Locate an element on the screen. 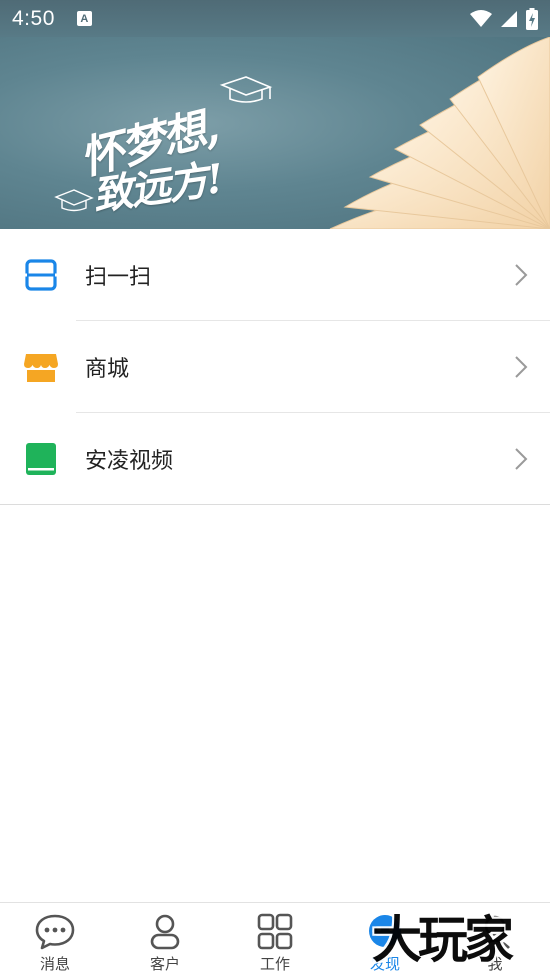 Image resolution: width=550 pixels, height=979 pixels. menu-item-label: 扫一扫 is located at coordinates (118, 277).